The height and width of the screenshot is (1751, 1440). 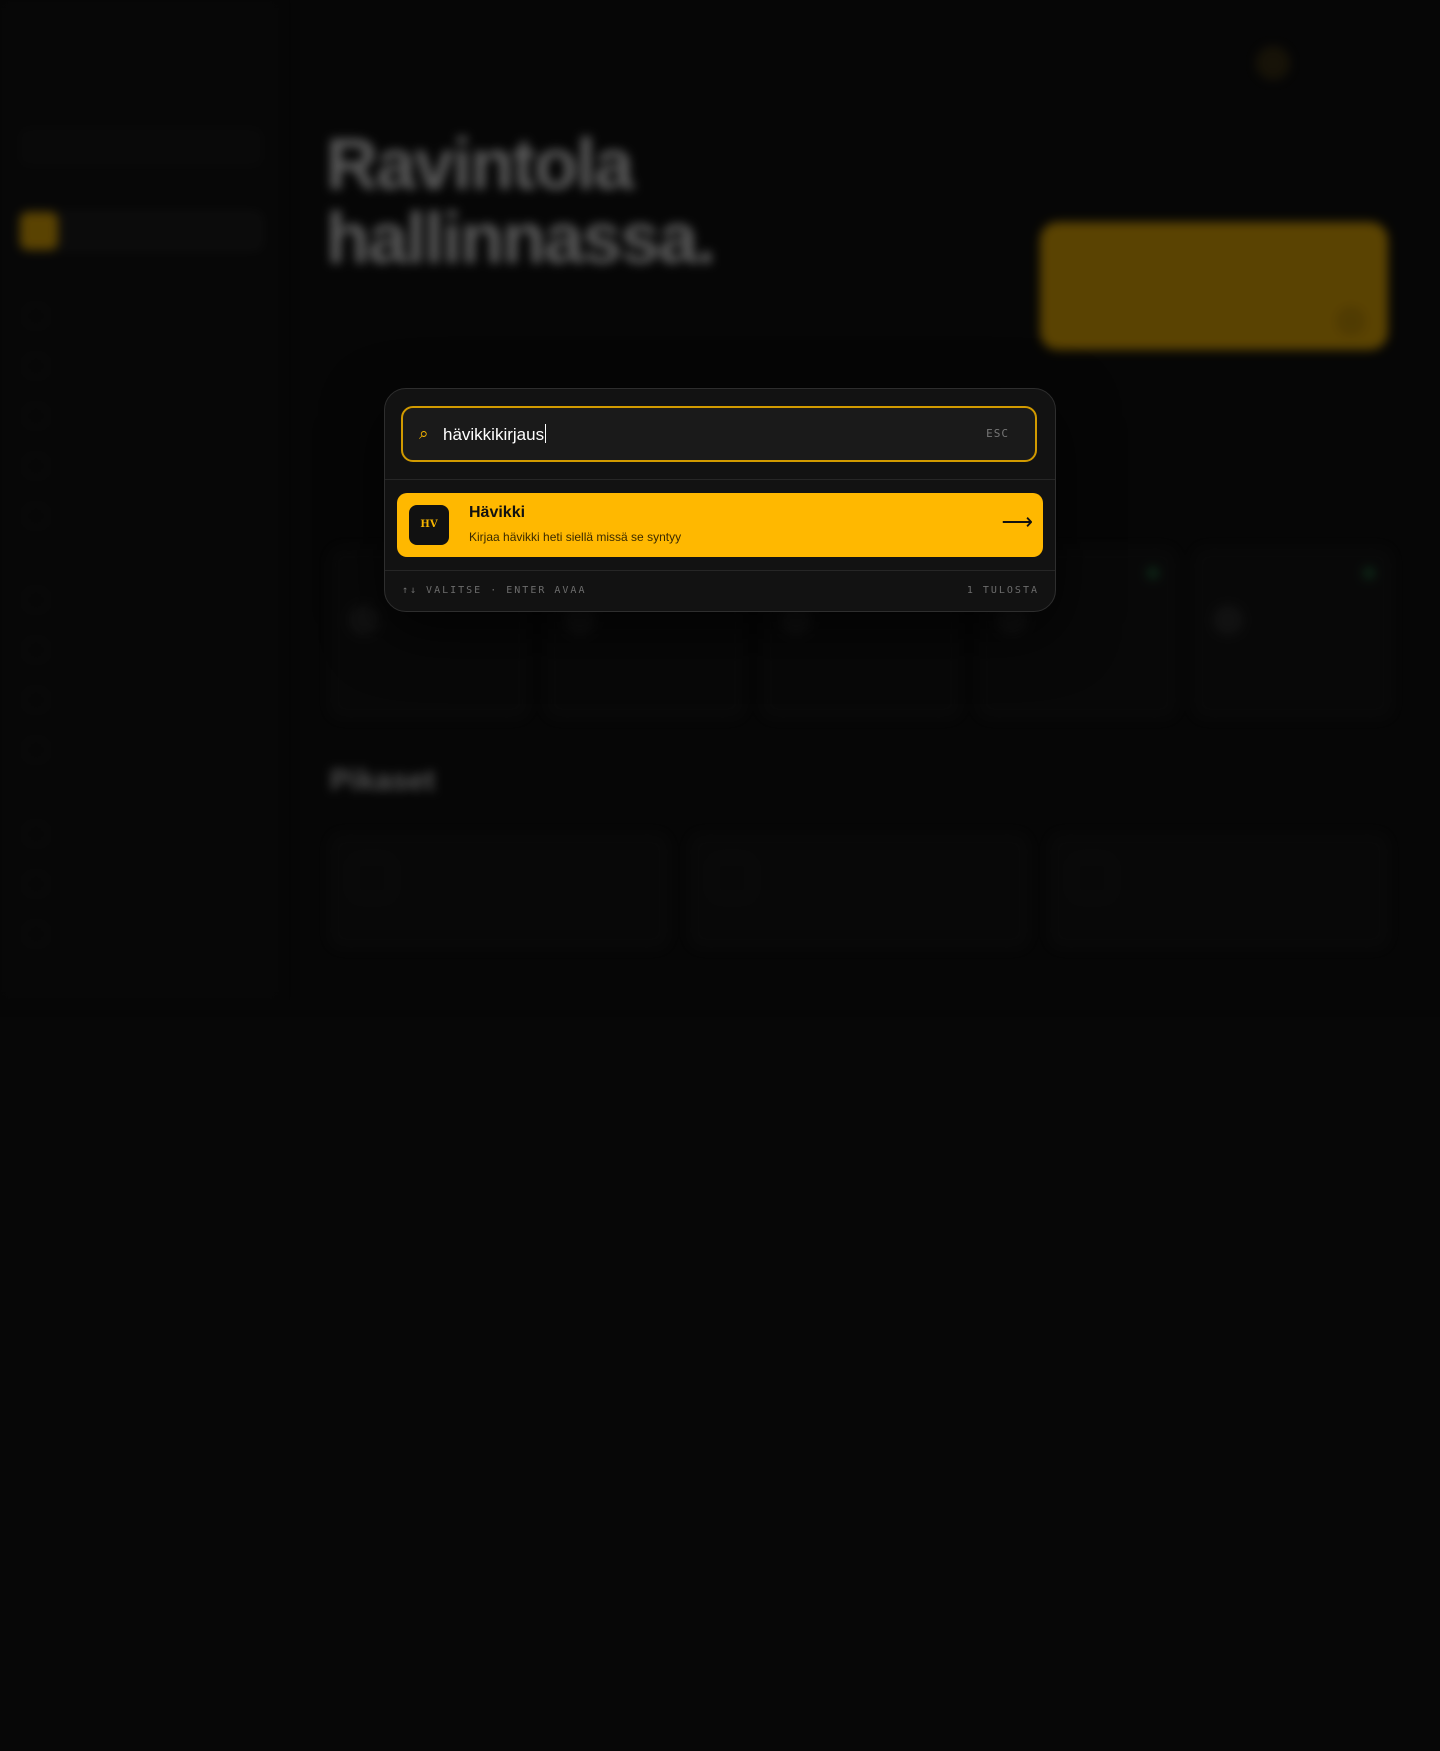 What do you see at coordinates (1017, 521) in the screenshot?
I see `arrow-right-icon: ⟶` at bounding box center [1017, 521].